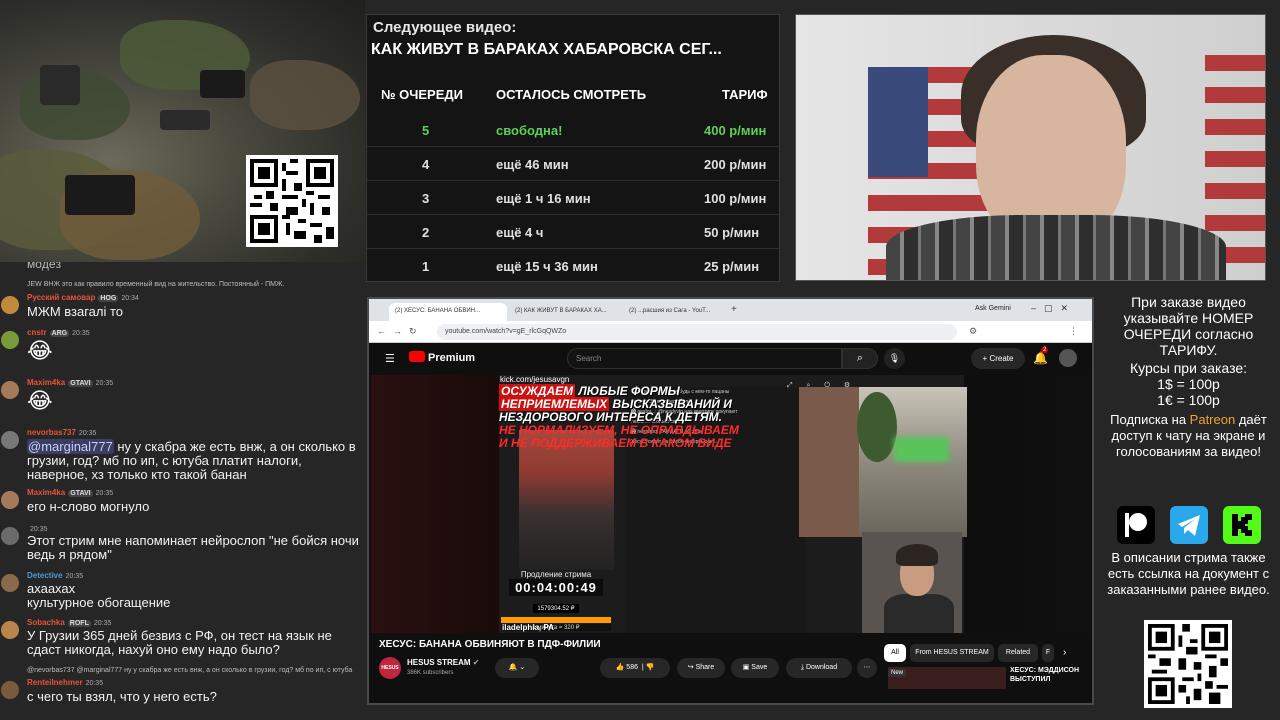 The width and height of the screenshot is (1280, 720). I want to click on queue-number: 5, so click(426, 130).